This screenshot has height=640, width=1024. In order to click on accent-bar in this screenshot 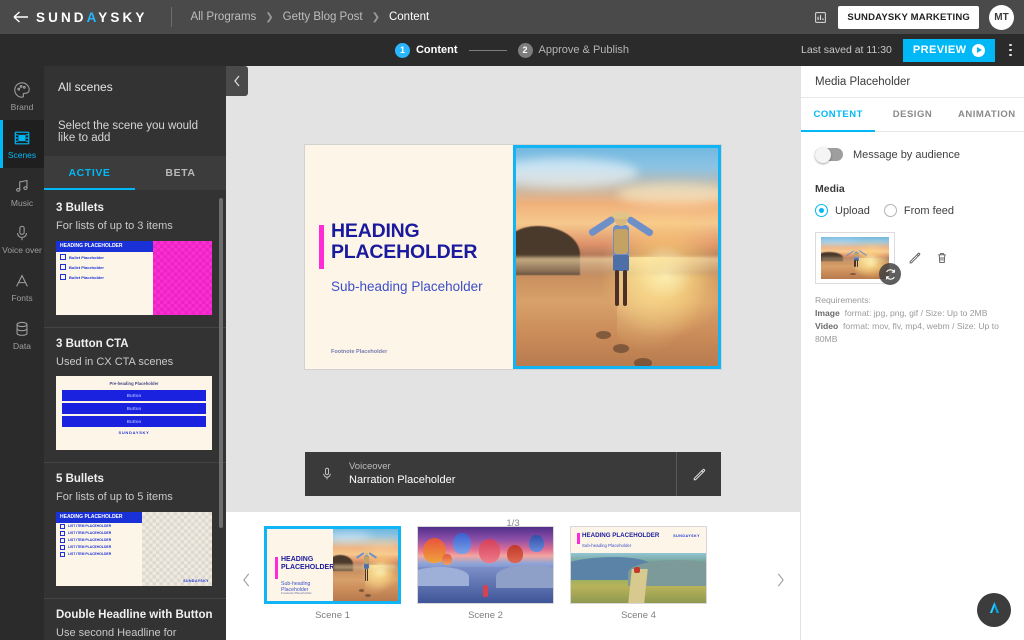, I will do `click(321, 247)`.